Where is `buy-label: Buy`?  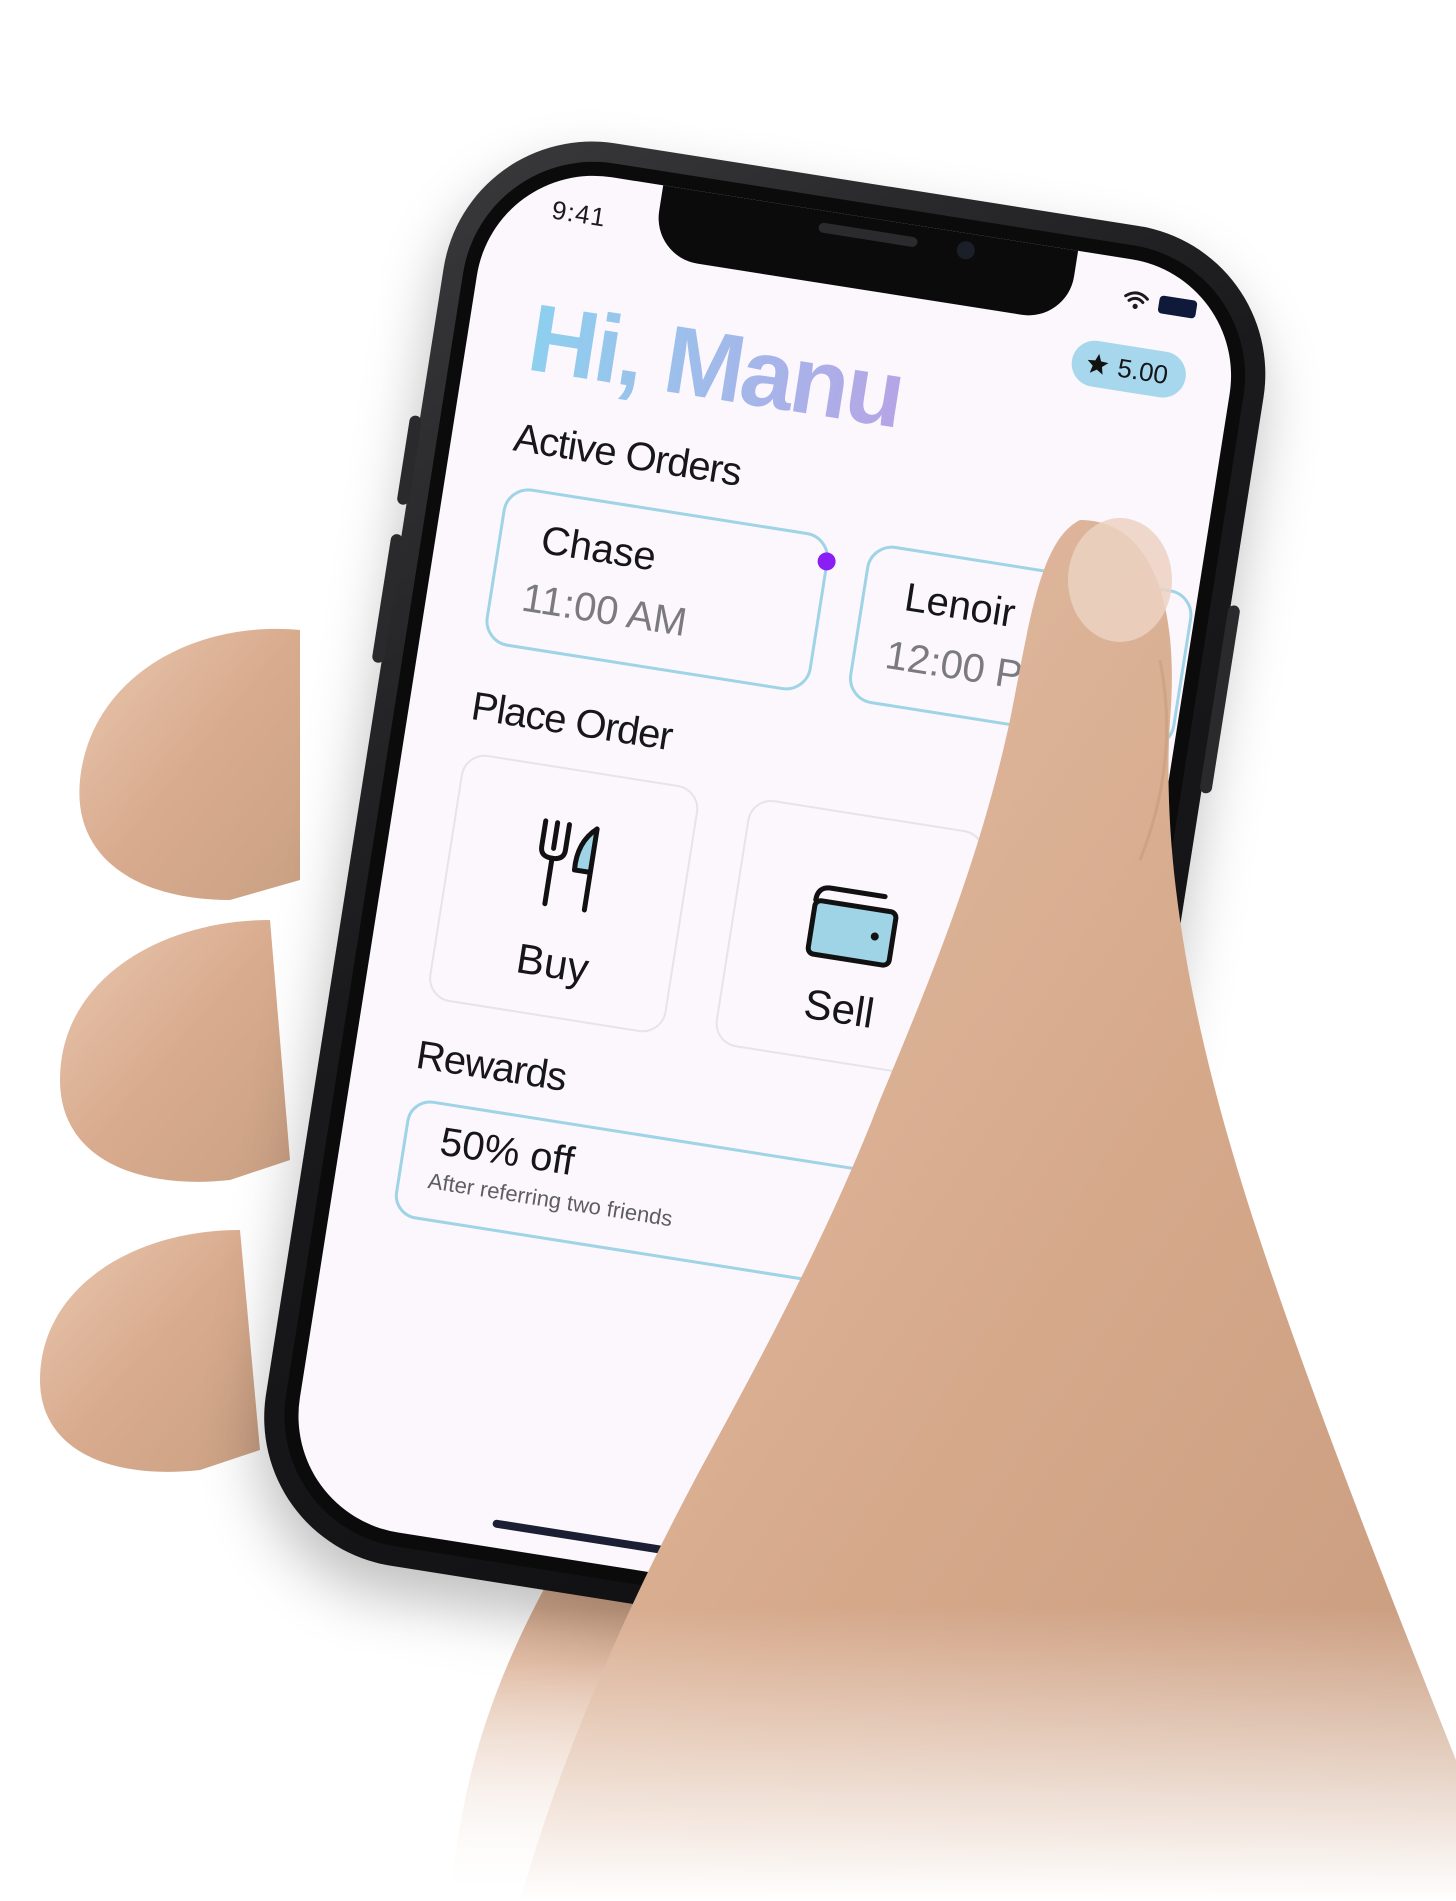
buy-label: Buy is located at coordinates (553, 963).